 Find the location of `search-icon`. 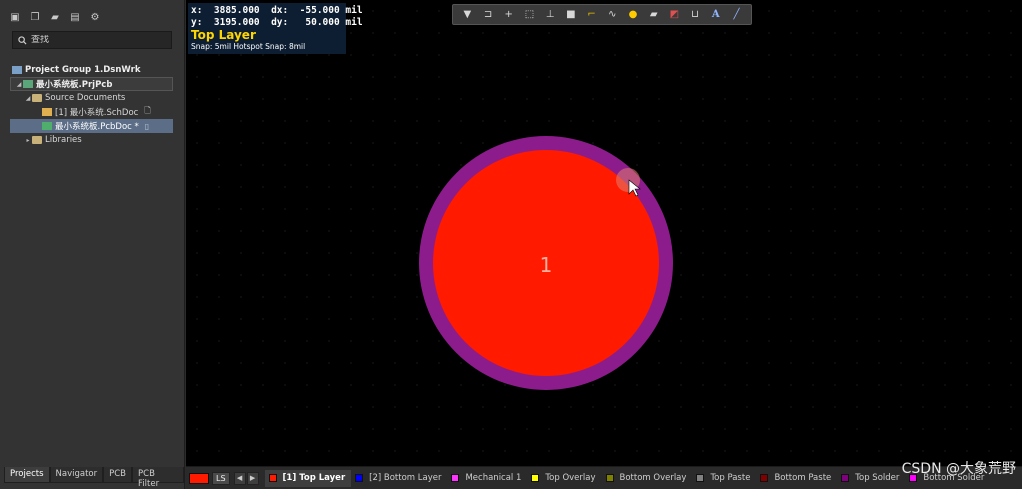

search-icon is located at coordinates (22, 40).